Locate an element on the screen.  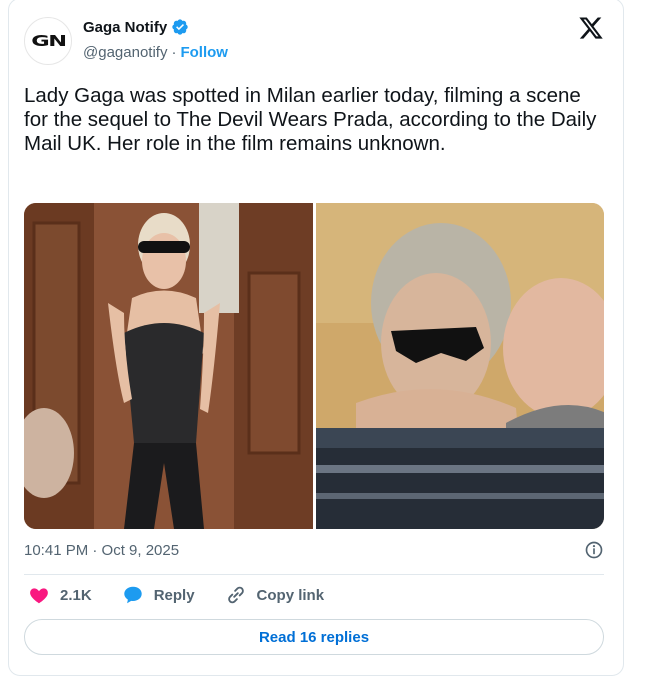
like-button: 2.1K is located at coordinates (60, 595).